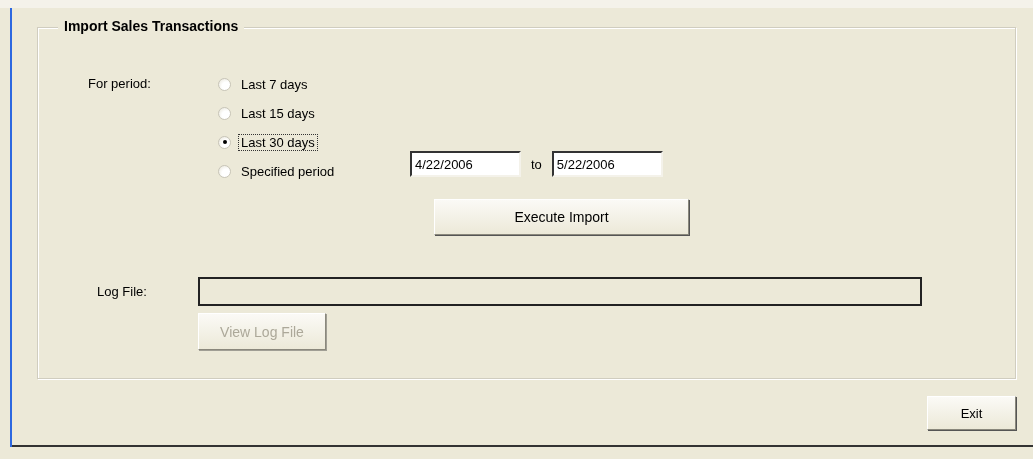  I want to click on log-file-label: Log File:, so click(122, 291).